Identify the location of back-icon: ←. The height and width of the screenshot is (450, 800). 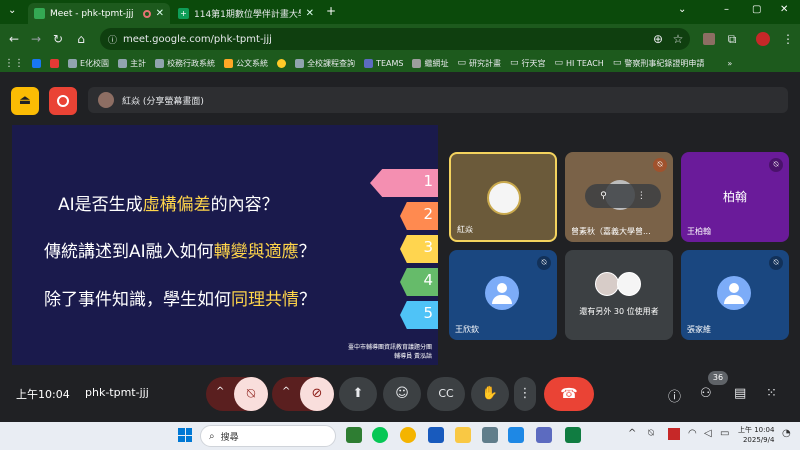
(14, 39).